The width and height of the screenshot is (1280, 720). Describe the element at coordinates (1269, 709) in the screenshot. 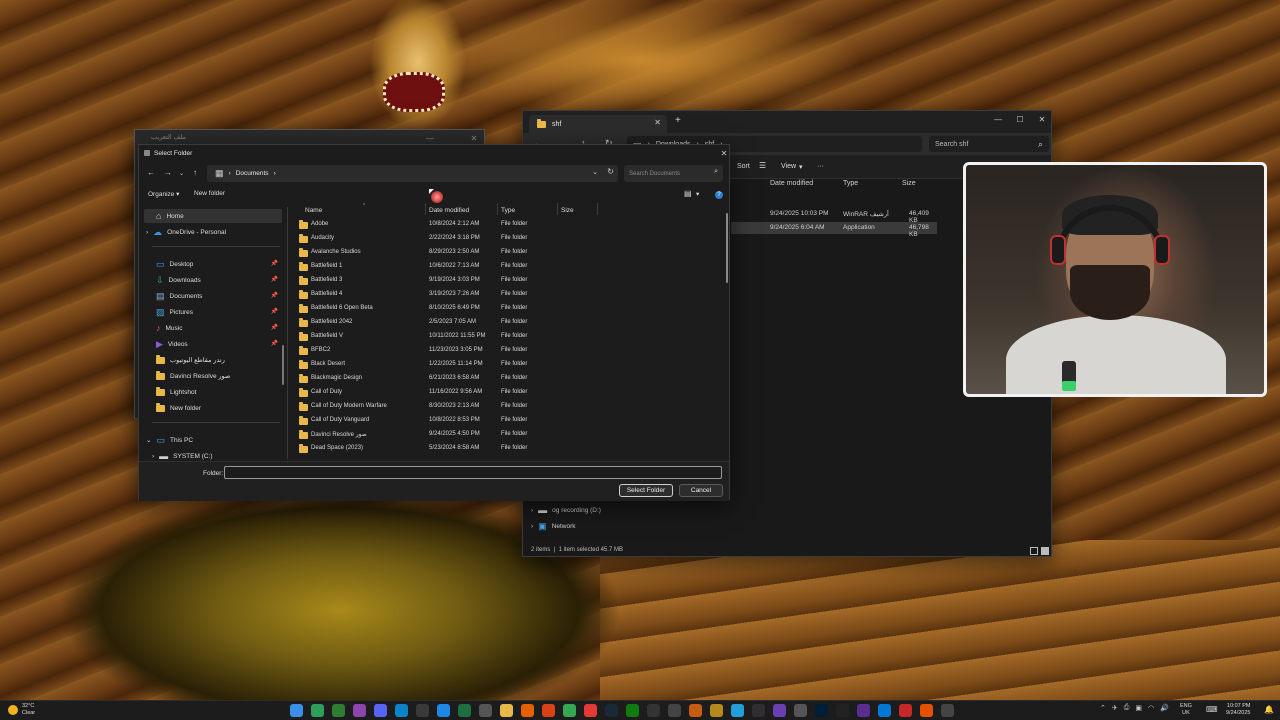

I see `notification-bell-icon: 🔔` at that location.